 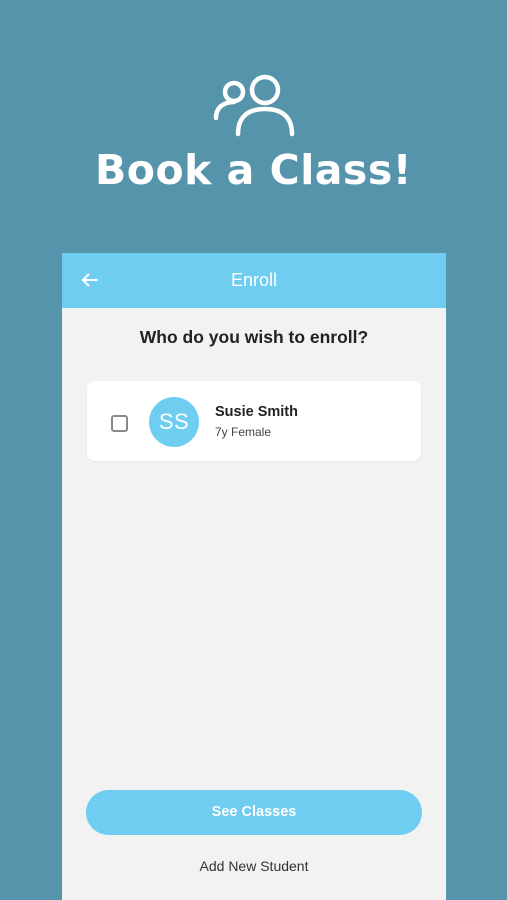 I want to click on student-name: Susie Smith, so click(x=256, y=412).